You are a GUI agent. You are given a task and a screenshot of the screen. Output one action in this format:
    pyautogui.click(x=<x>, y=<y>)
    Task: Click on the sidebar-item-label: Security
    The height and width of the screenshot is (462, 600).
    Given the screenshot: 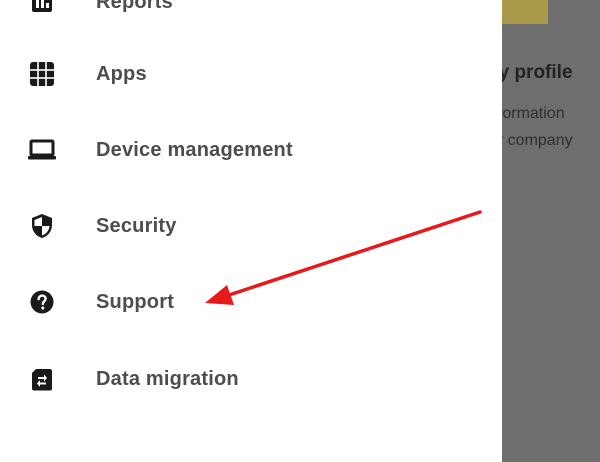 What is the action you would take?
    pyautogui.click(x=136, y=225)
    